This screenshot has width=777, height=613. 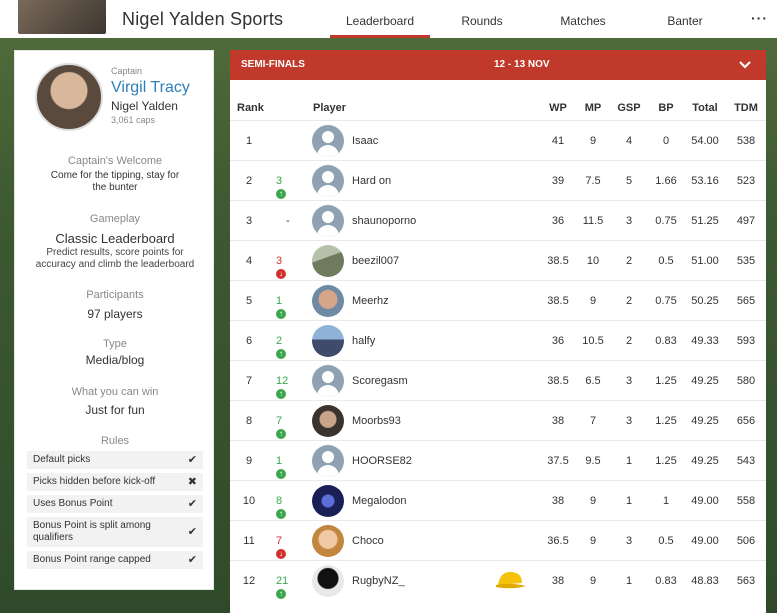 What do you see at coordinates (498, 500) in the screenshot?
I see `table-row: 10 ↑ 8 Megalodon 38 9 1 1 49.00 558` at bounding box center [498, 500].